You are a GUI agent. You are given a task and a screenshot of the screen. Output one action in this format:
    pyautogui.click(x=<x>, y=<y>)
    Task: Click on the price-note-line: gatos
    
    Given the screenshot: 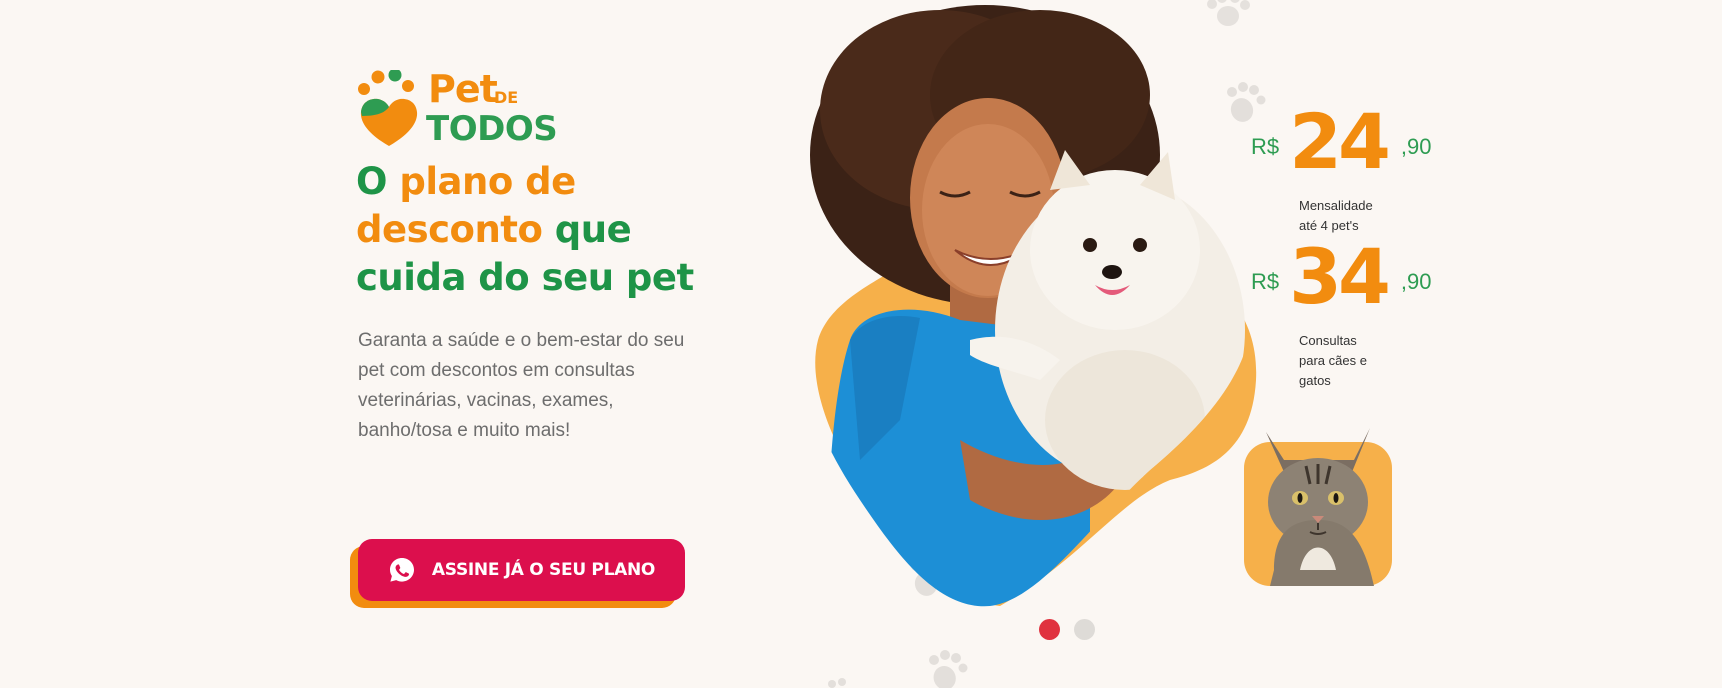 What is the action you would take?
    pyautogui.click(x=1315, y=380)
    